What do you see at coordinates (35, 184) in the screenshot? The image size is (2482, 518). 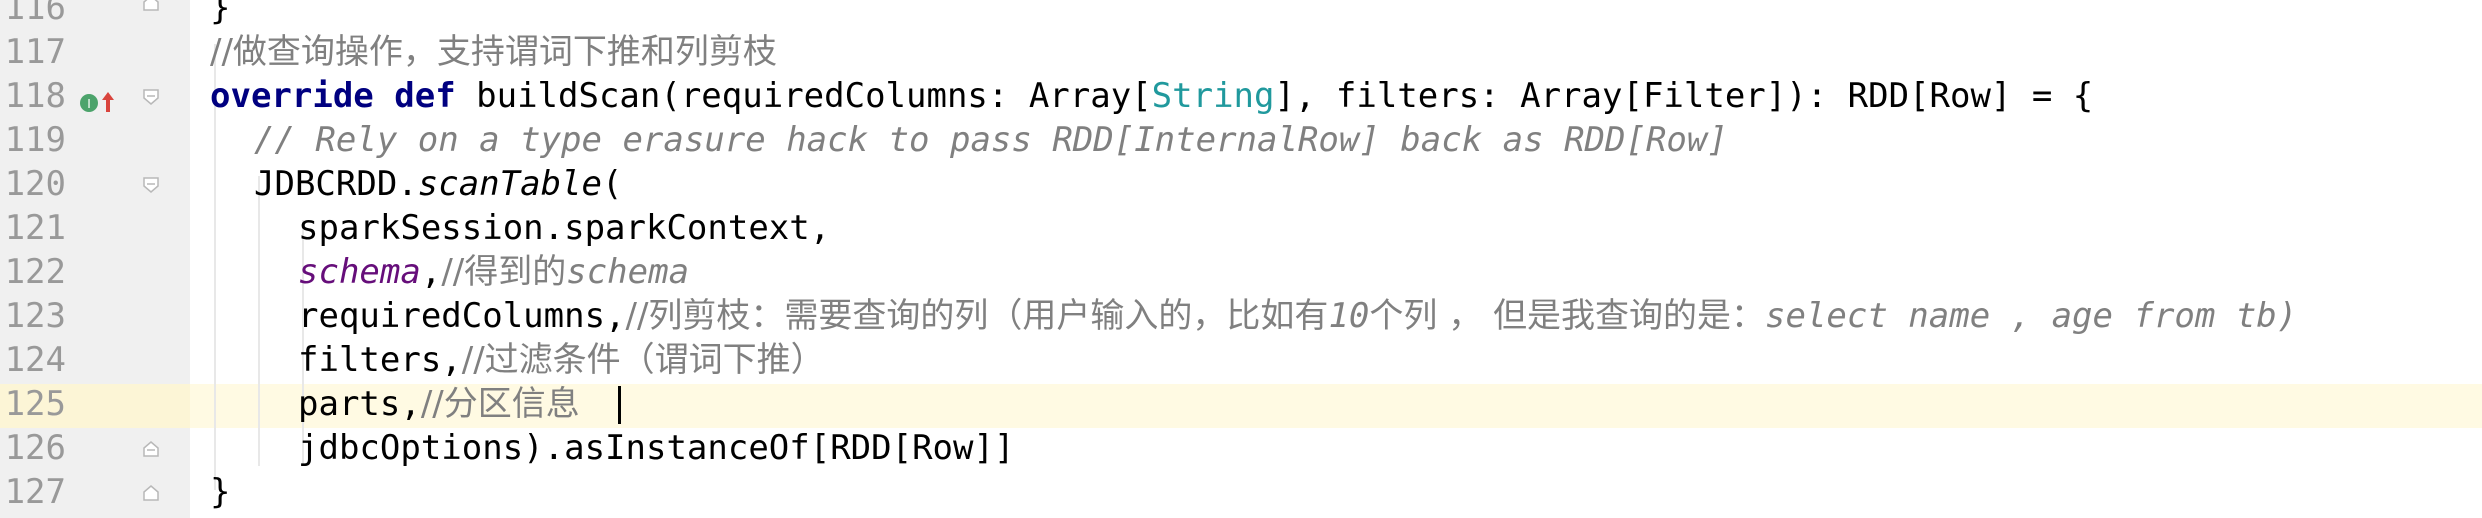 I see `line-number: 120` at bounding box center [35, 184].